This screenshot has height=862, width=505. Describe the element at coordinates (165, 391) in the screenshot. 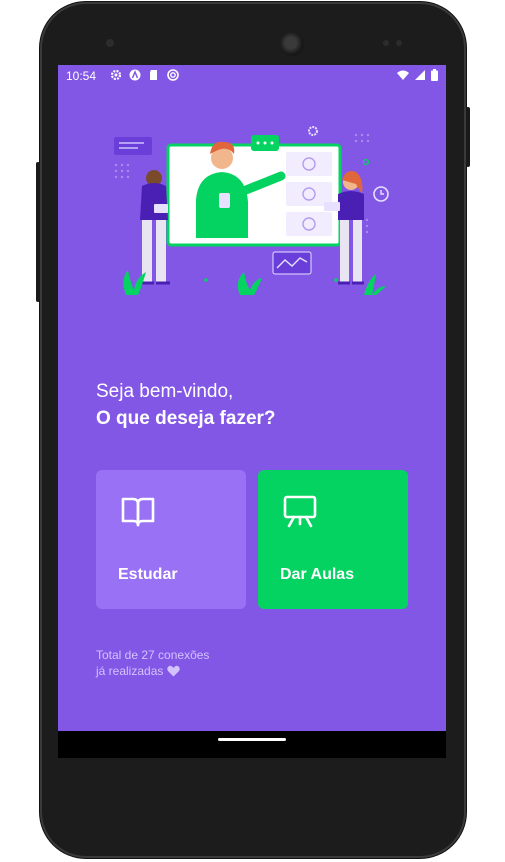

I see `greeting-line-1: Seja bem-vindo,` at that location.